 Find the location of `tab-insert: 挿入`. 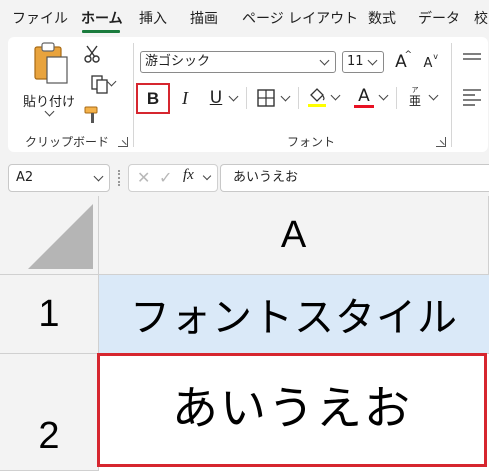

tab-insert: 挿入 is located at coordinates (153, 18).